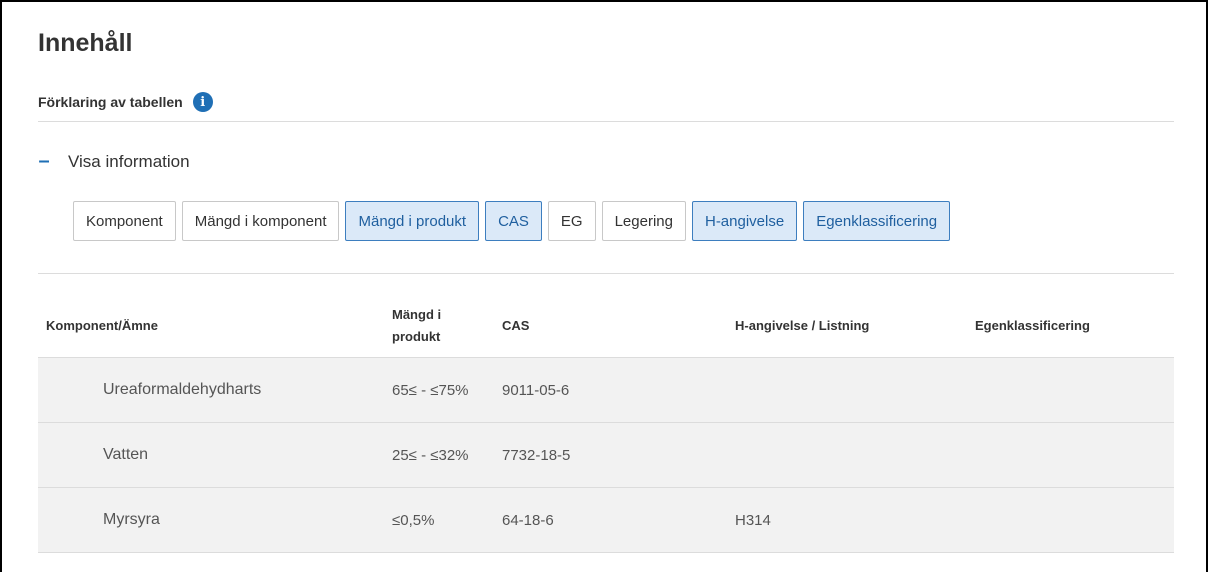 The image size is (1211, 572). What do you see at coordinates (260, 221) in the screenshot?
I see `chip-mangd-i-komponent: Mängd i komponent` at bounding box center [260, 221].